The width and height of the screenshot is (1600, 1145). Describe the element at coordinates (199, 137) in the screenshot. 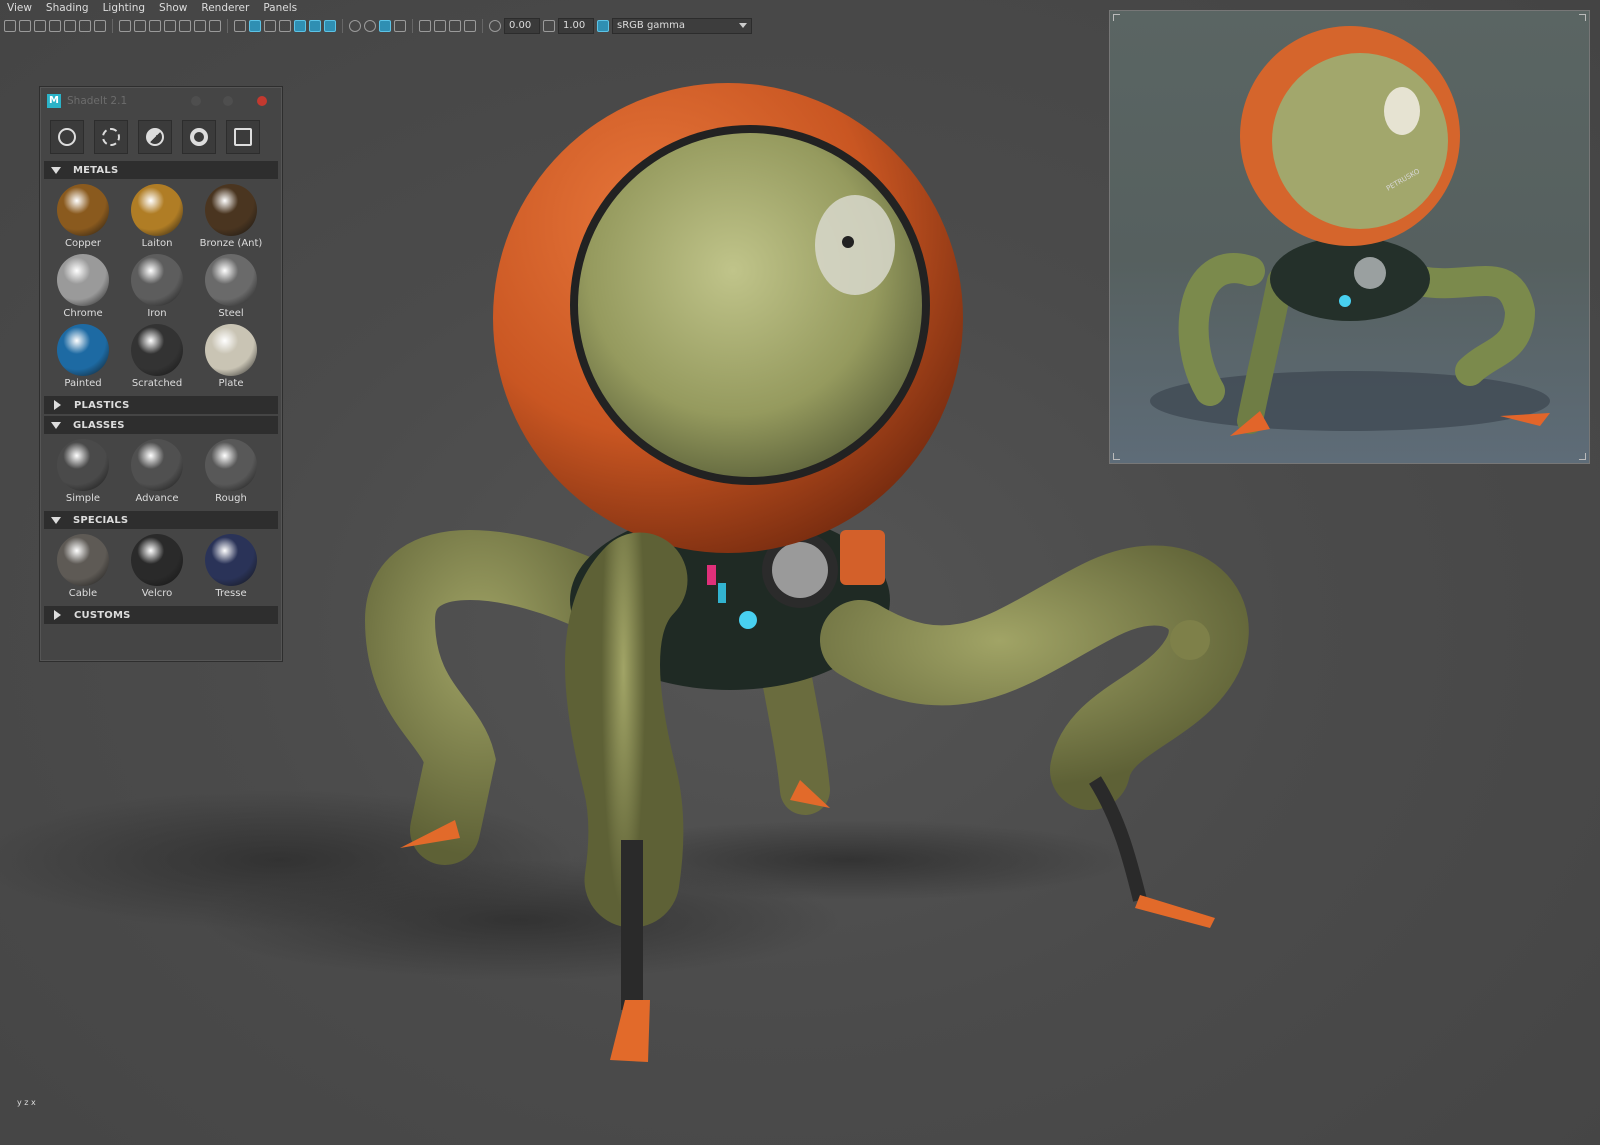

I see `camera-lens-icon` at that location.